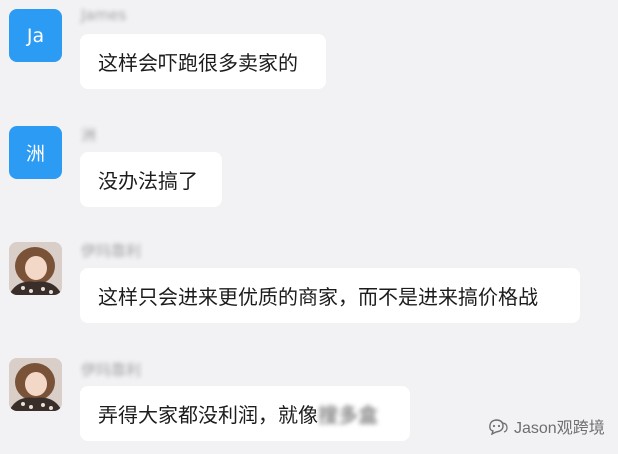  I want to click on watermark: Jason观跨境, so click(546, 426).